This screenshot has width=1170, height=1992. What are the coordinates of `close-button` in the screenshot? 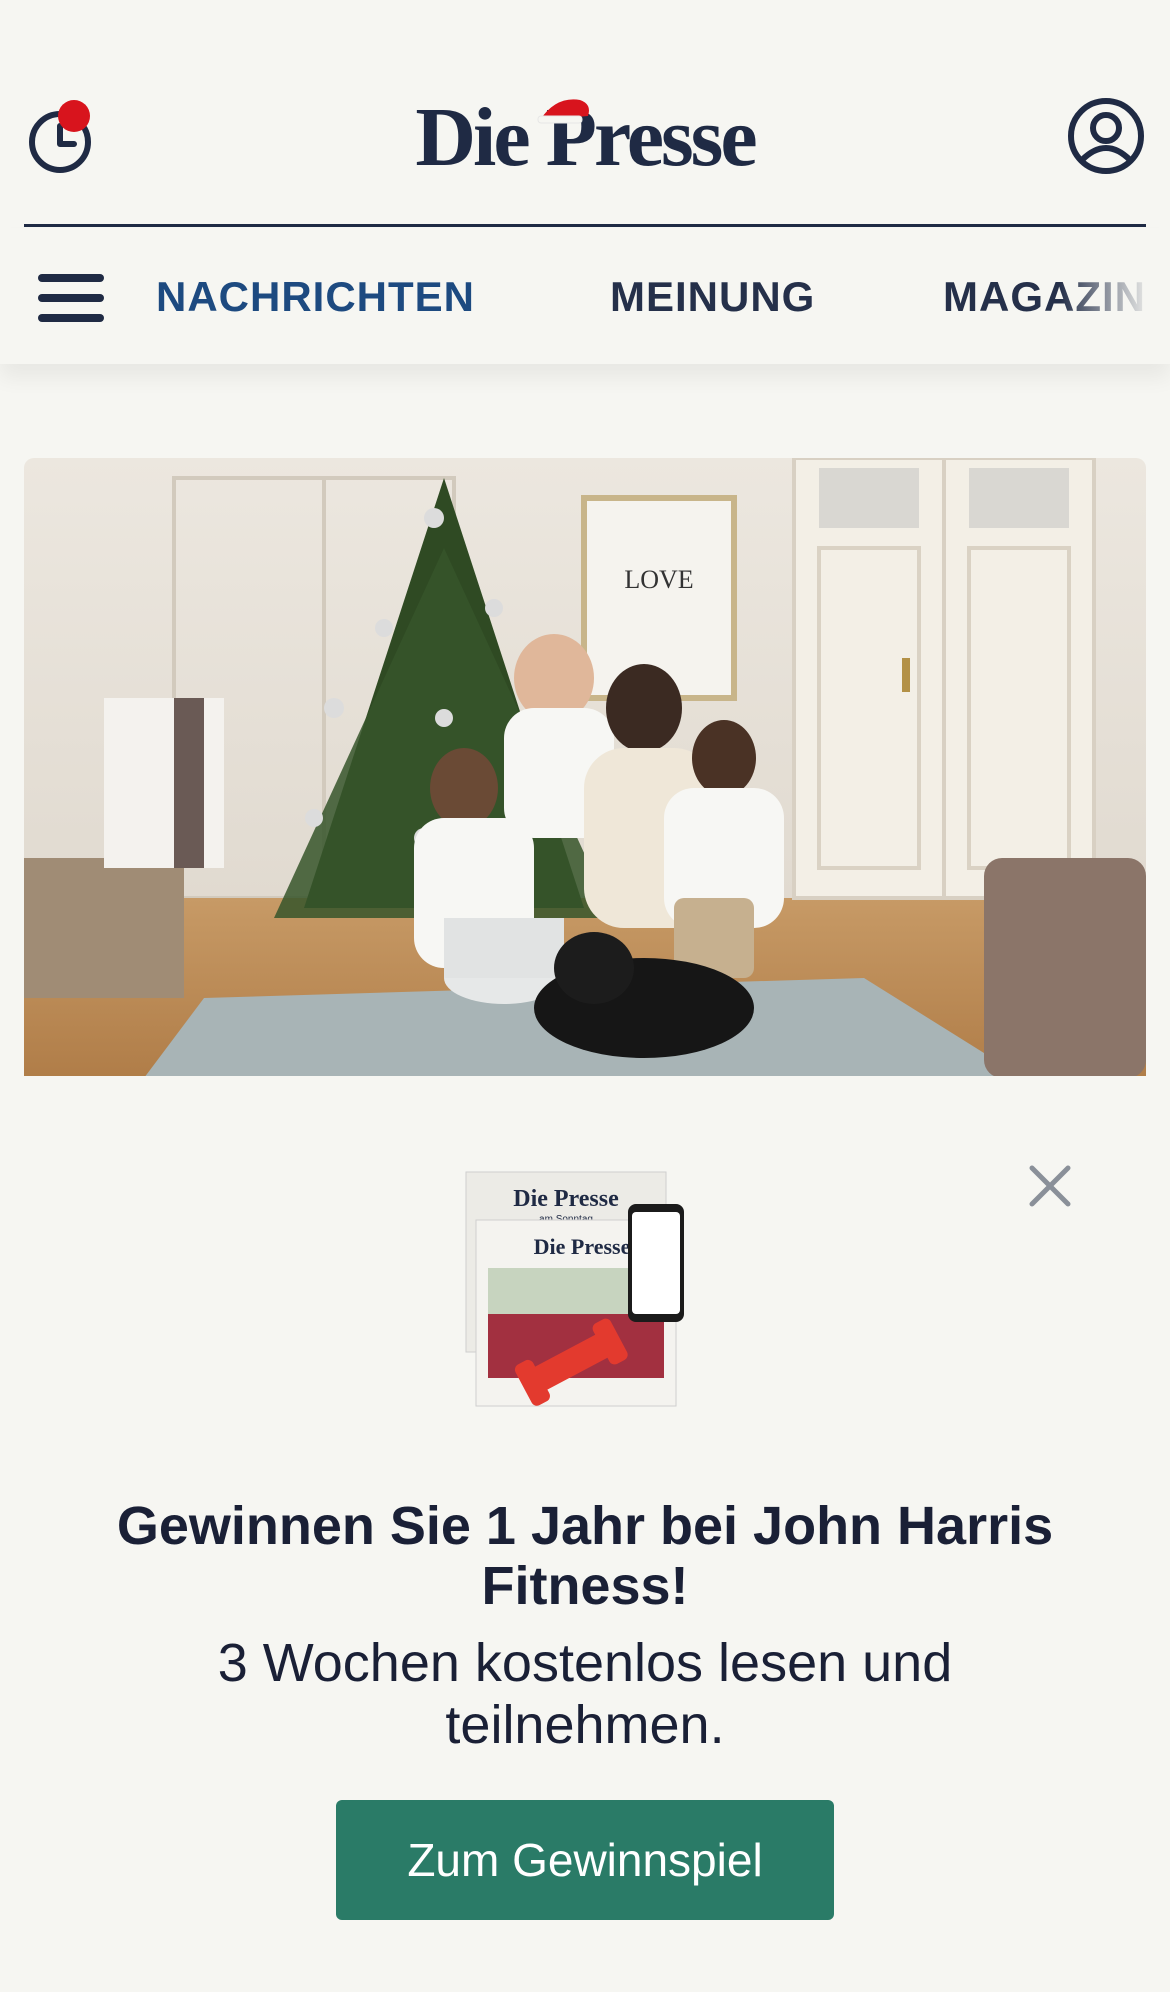 It's located at (1050, 1186).